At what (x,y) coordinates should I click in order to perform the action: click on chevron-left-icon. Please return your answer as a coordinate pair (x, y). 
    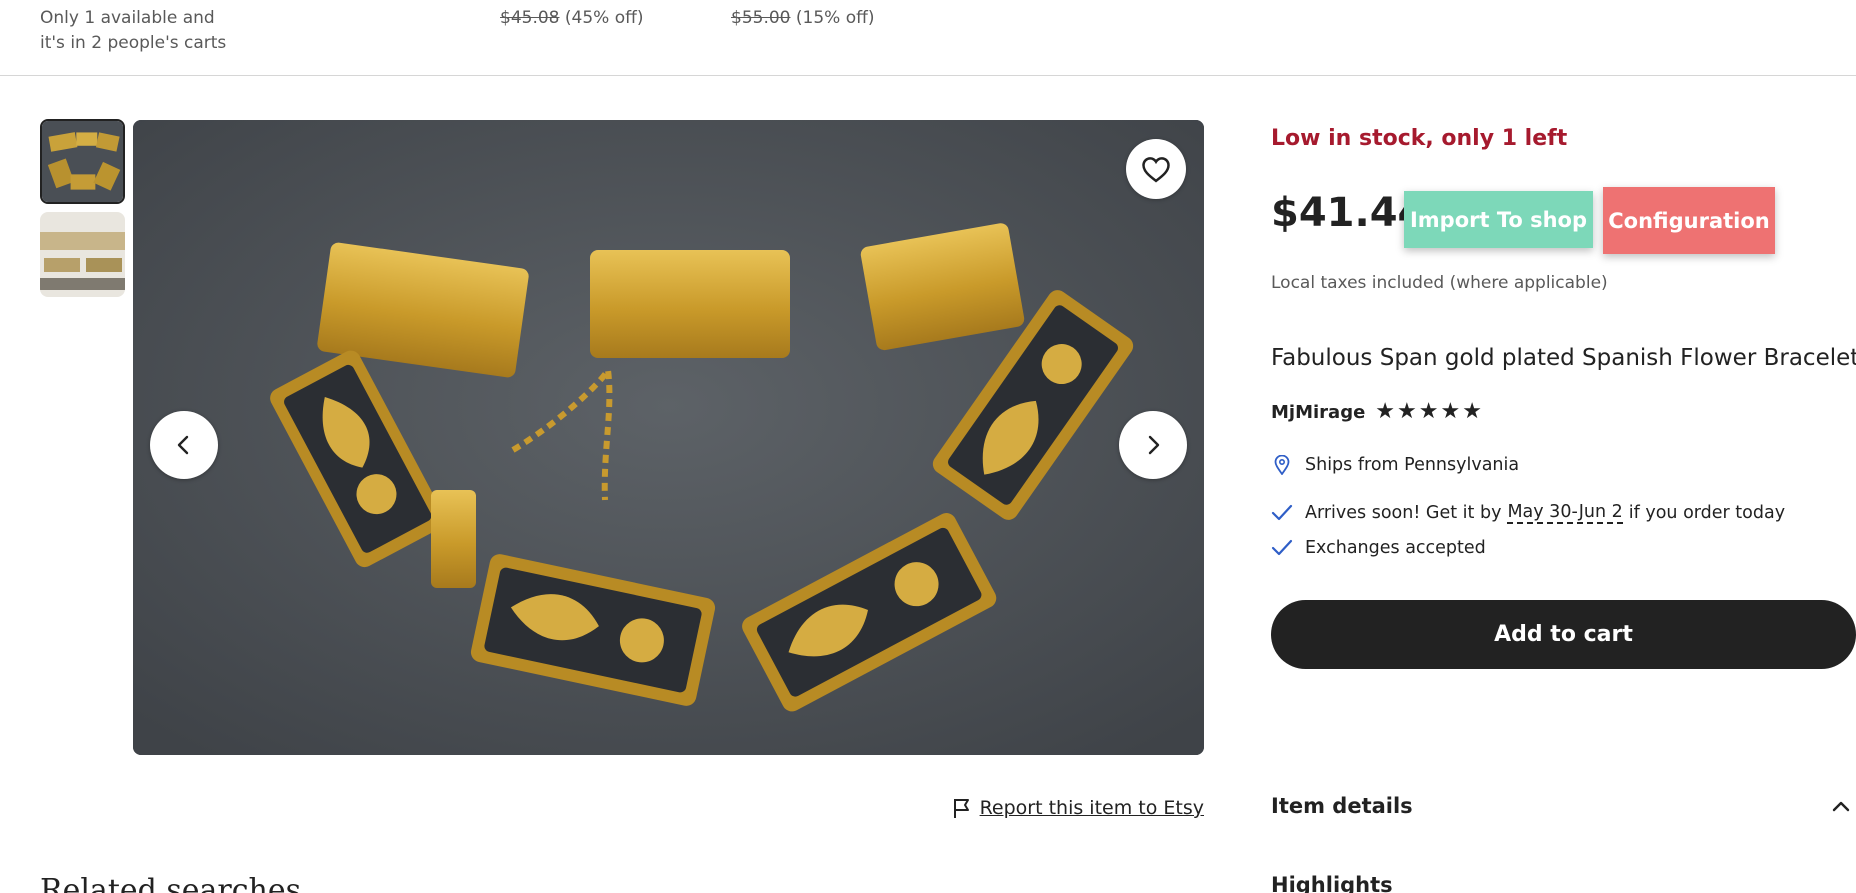
    Looking at the image, I should click on (183, 445).